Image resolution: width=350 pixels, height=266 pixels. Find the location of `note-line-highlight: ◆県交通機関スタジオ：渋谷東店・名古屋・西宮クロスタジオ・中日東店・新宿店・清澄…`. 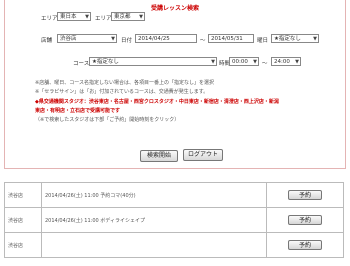

note-line-highlight: ◆県交通機関スタジオ：渋谷東店・名古屋・西宮クロスタジオ・中日東店・新宿店・清澄… is located at coordinates (157, 102).